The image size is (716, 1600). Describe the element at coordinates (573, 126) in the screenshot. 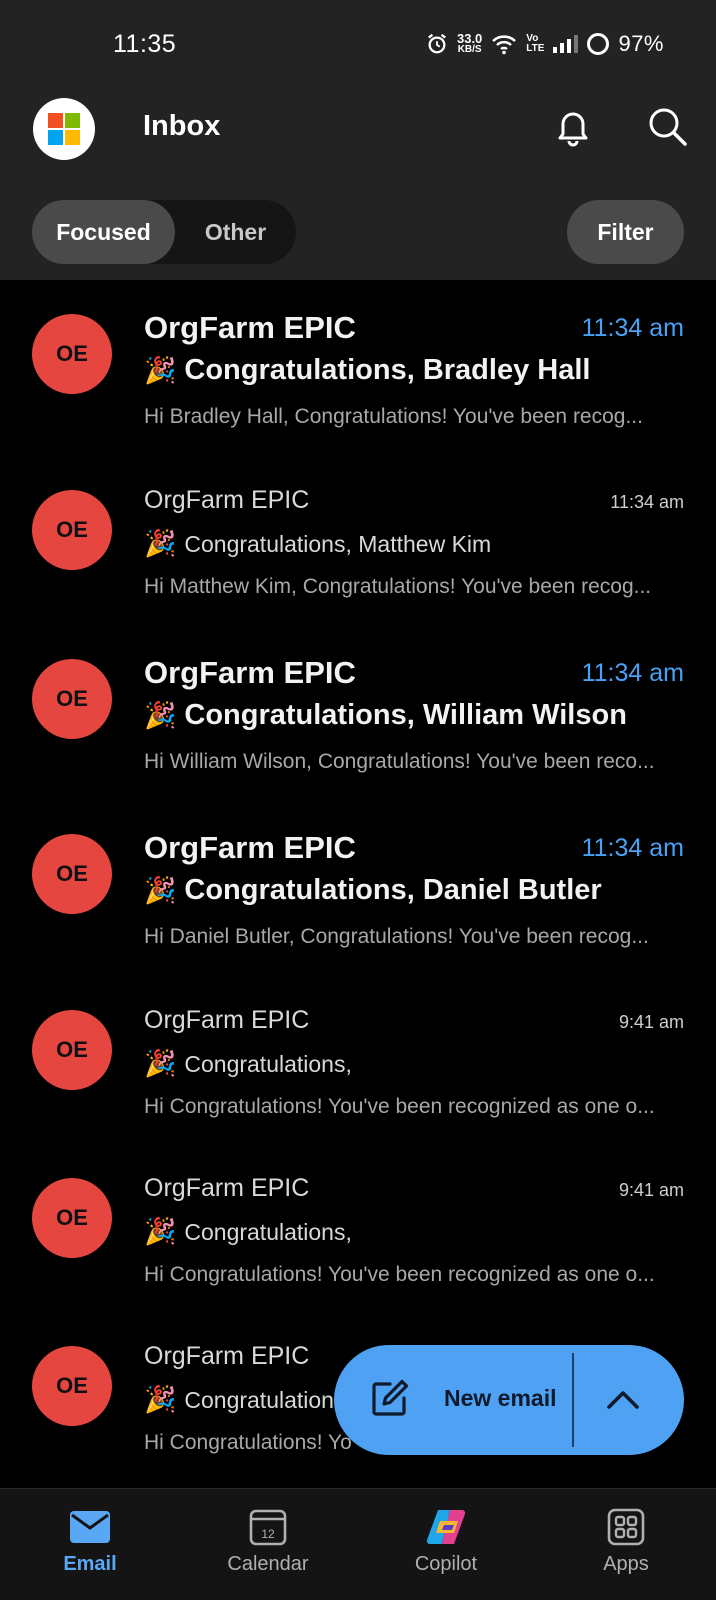

I see `bell-icon` at that location.